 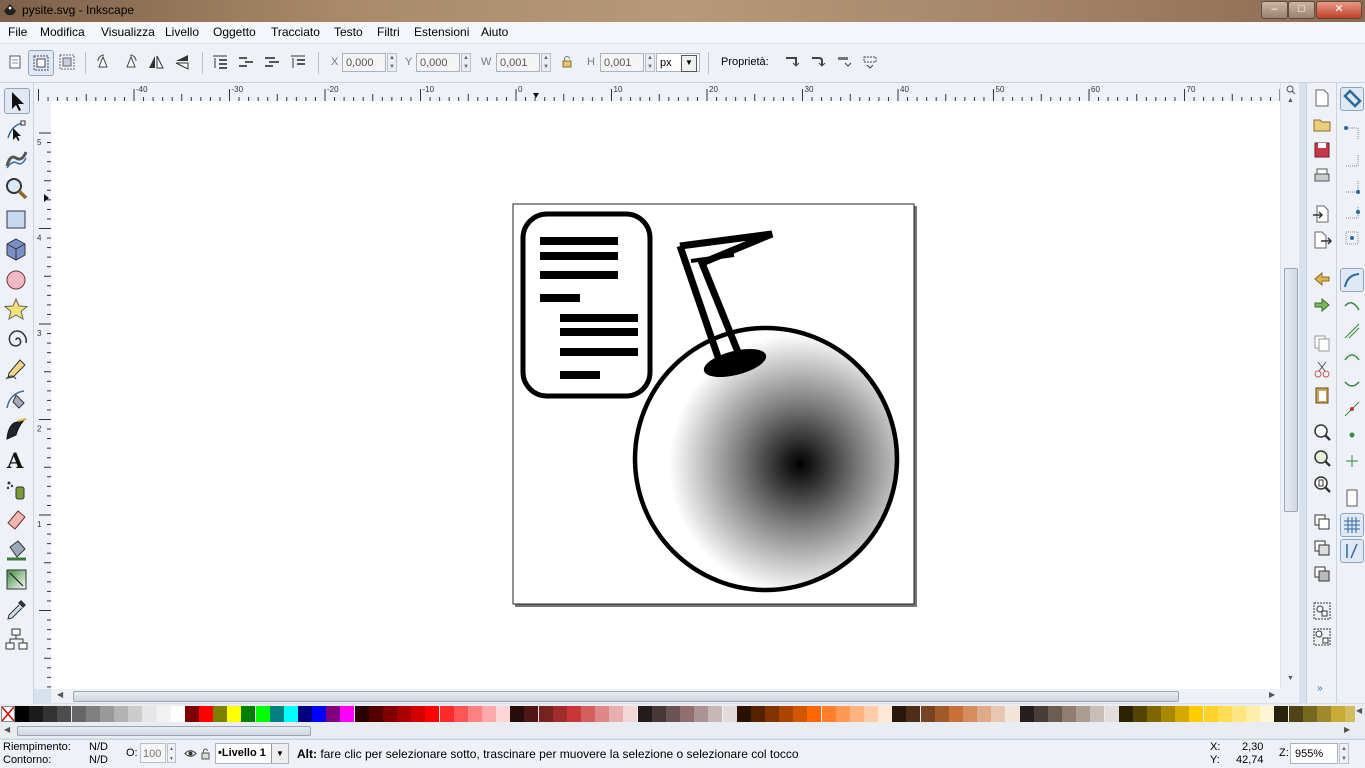 I want to click on zoom-selection-icon, so click(x=1322, y=432).